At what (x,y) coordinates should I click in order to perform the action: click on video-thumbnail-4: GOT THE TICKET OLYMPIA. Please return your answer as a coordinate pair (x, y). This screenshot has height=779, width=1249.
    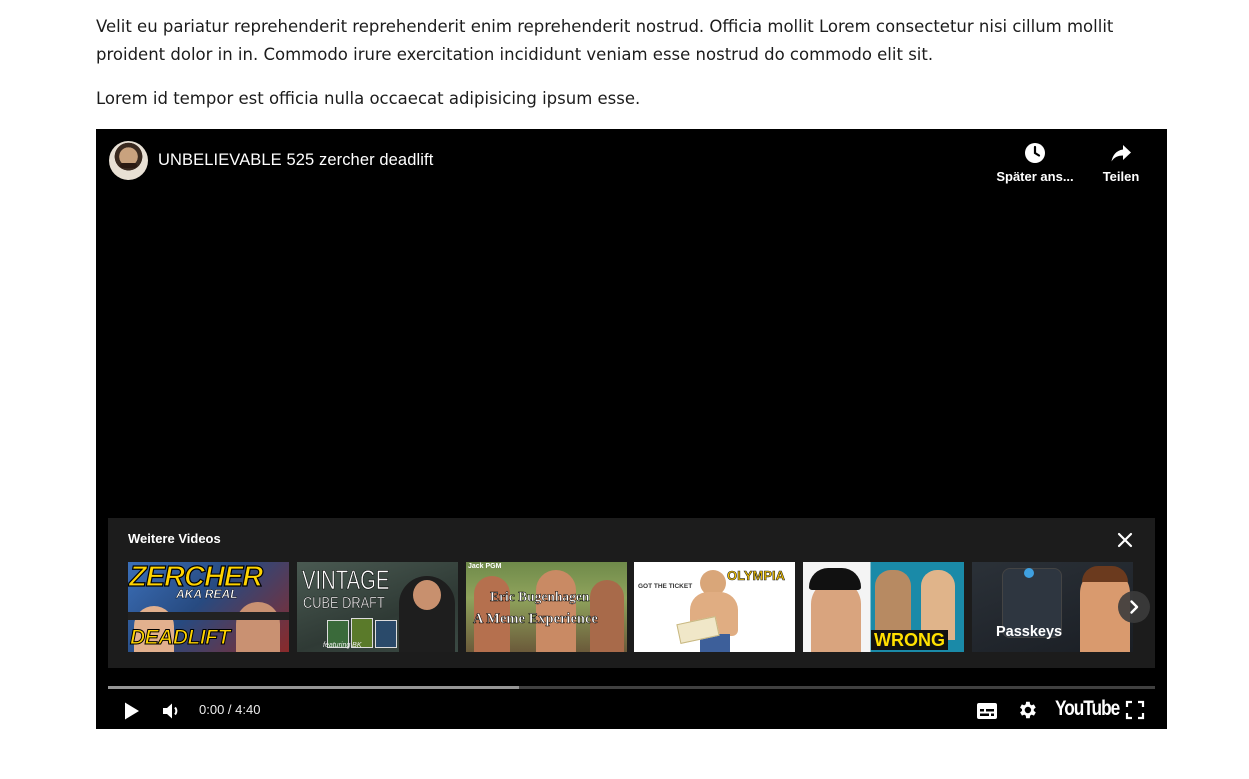
    Looking at the image, I should click on (714, 607).